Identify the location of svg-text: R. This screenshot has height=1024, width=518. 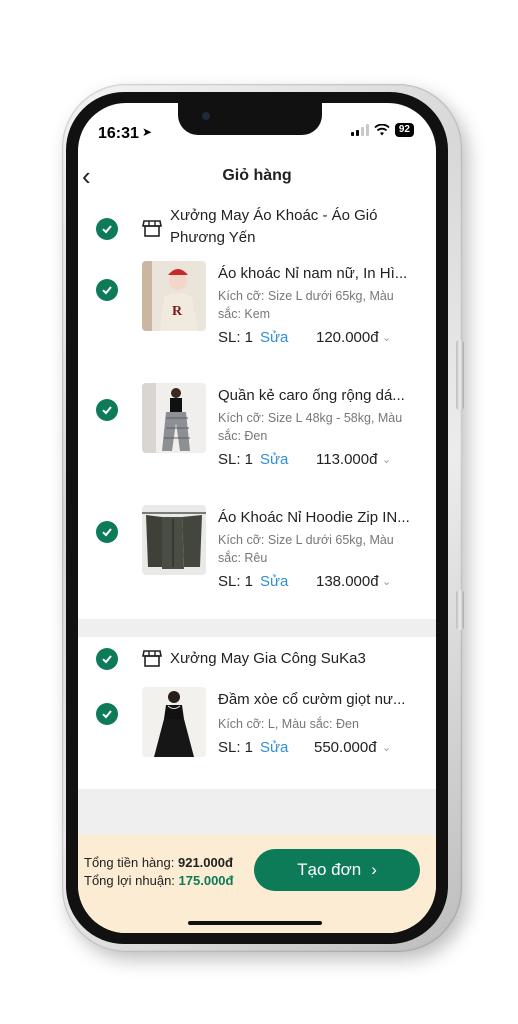
(177, 311).